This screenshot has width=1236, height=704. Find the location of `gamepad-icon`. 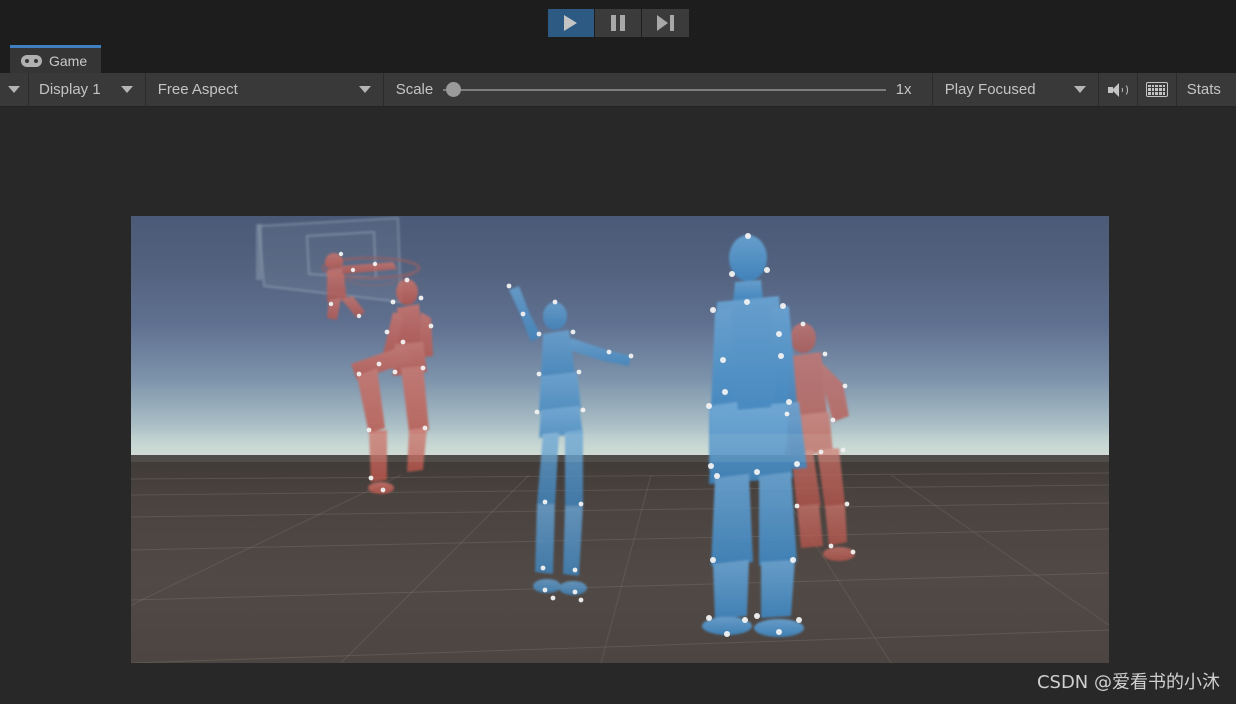

gamepad-icon is located at coordinates (31, 60).